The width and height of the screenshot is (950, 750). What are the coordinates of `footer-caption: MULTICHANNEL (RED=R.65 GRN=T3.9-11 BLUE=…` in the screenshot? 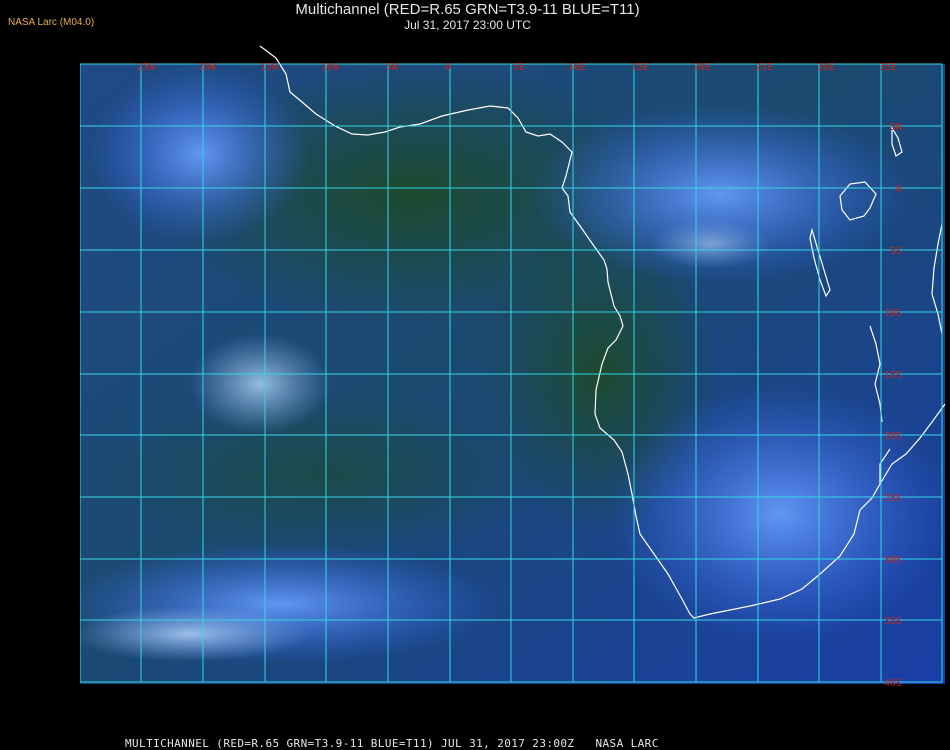 It's located at (392, 743).